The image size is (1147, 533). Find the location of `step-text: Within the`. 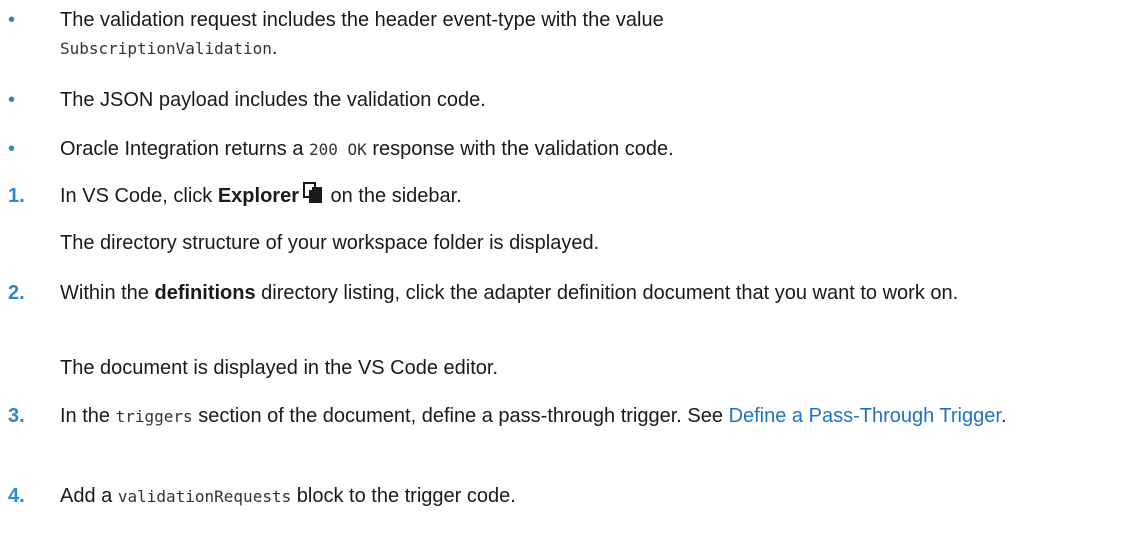

step-text: Within the is located at coordinates (107, 293).